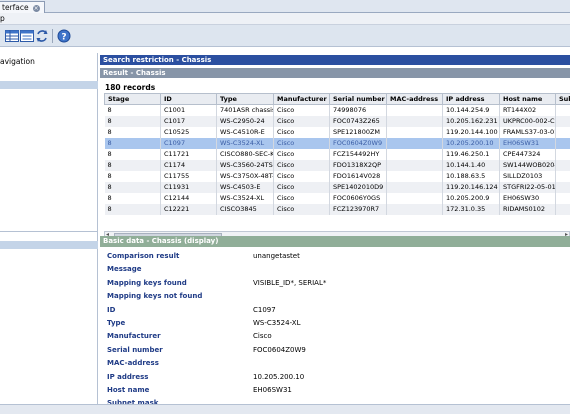 This screenshot has height=414, width=570. I want to click on status-bar, so click(285, 409).